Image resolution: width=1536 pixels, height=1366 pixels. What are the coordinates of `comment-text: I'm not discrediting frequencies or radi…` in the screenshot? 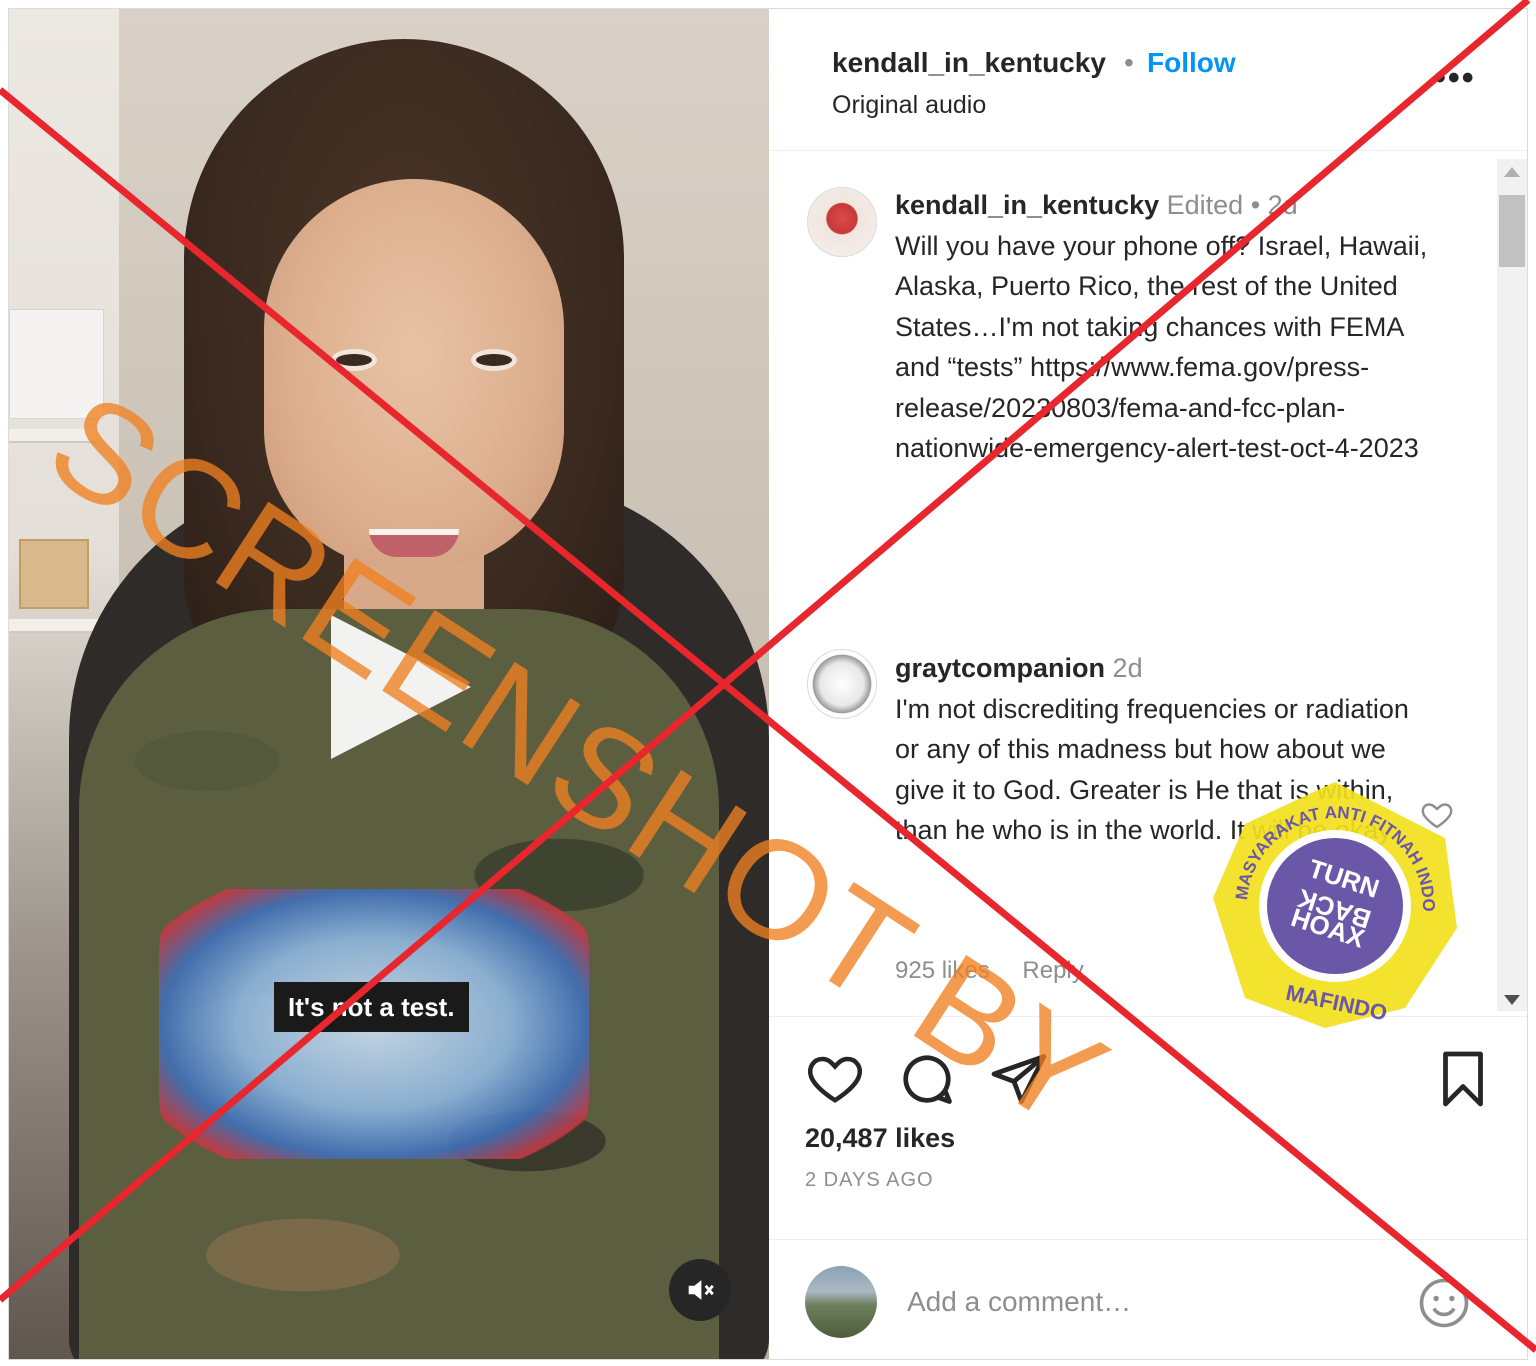 It's located at (1152, 769).